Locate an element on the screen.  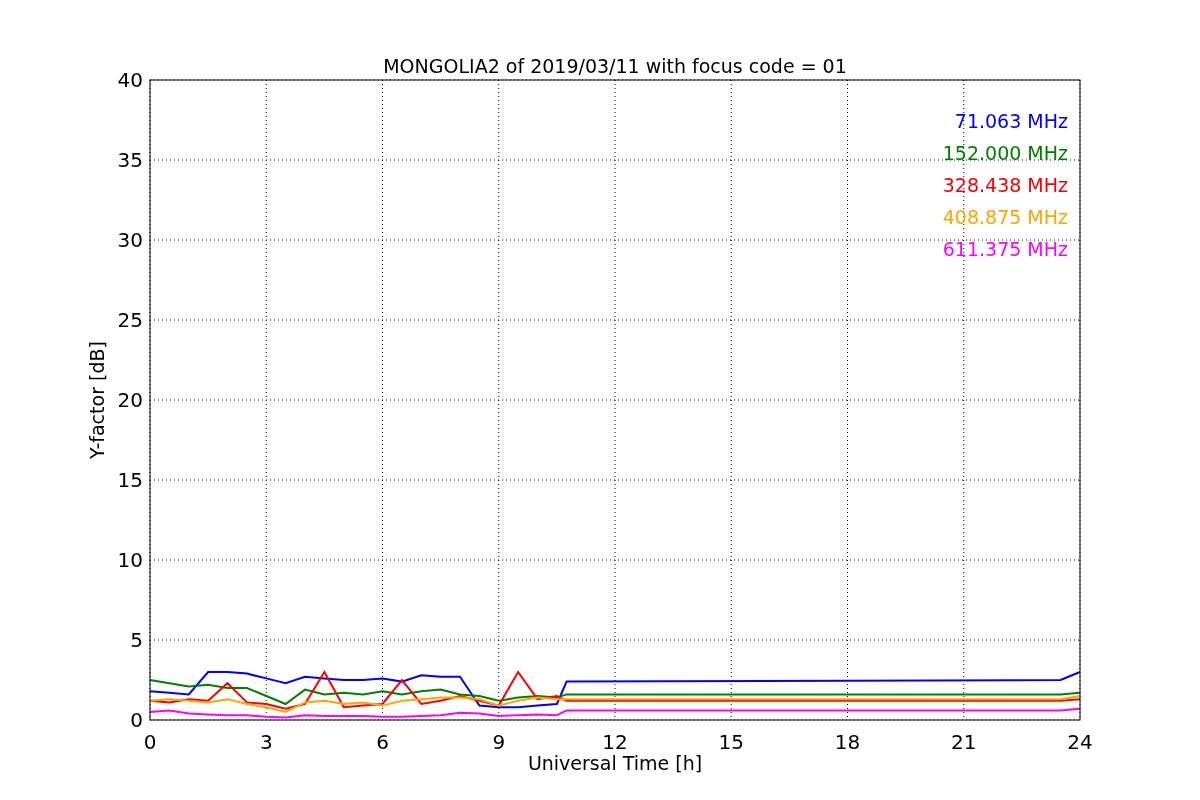
tick-label: 25 is located at coordinates (130, 320).